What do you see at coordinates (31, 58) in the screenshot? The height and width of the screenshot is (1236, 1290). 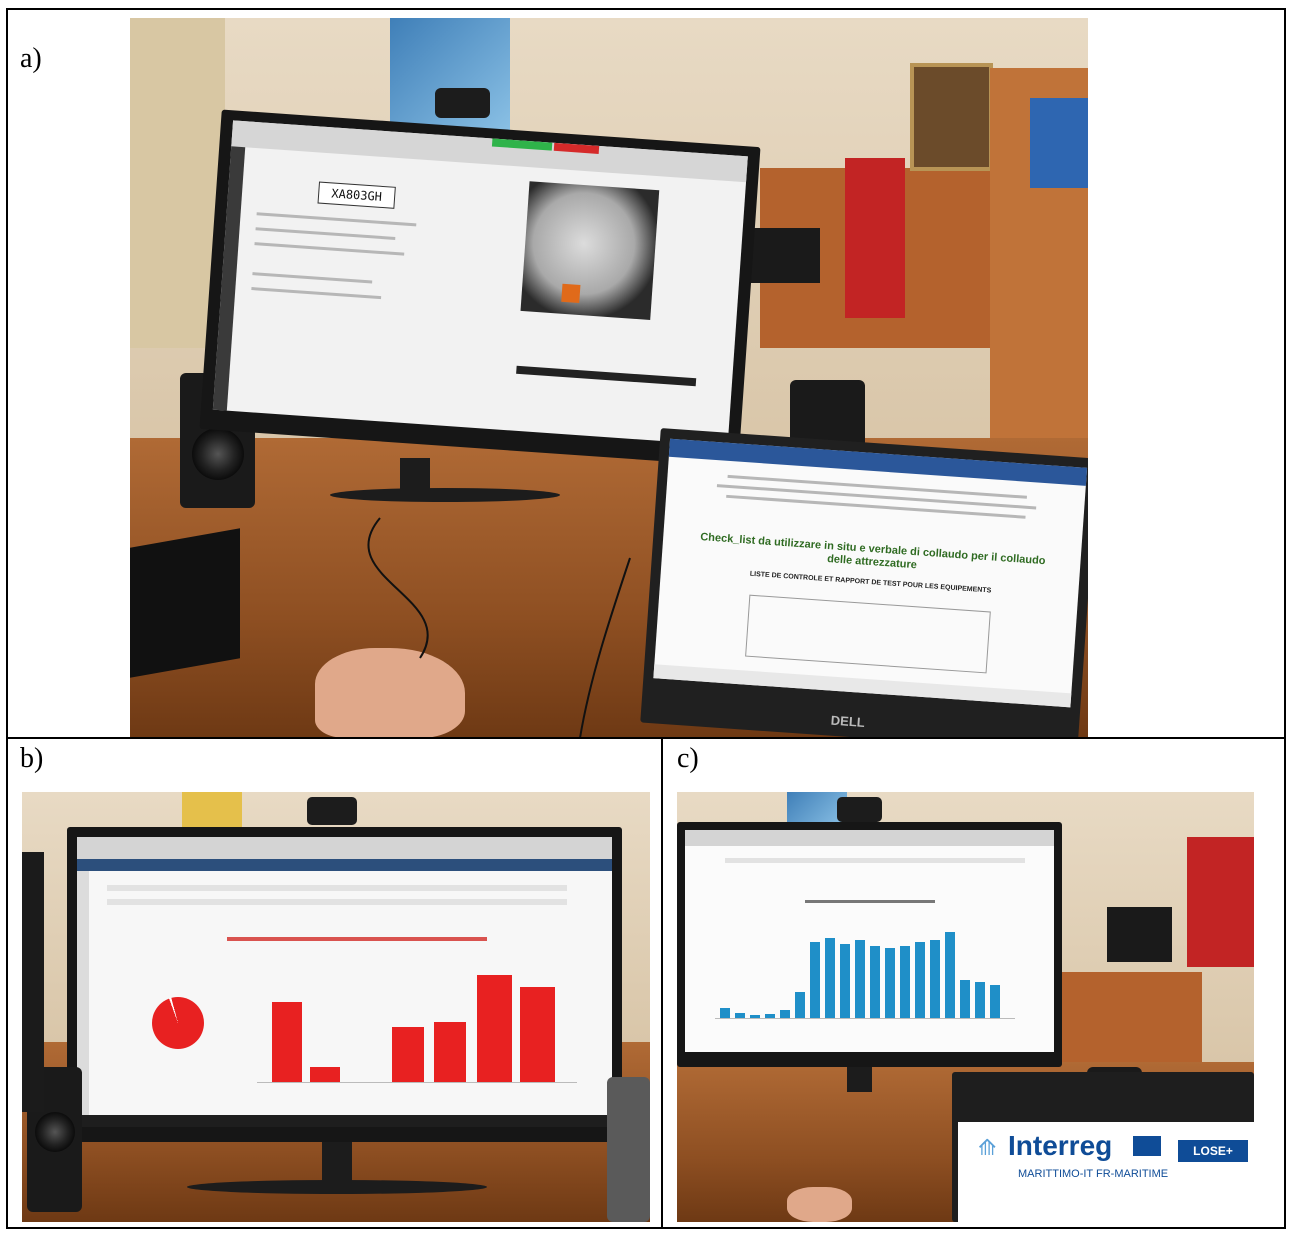 I see `panel-a-label: a)` at bounding box center [31, 58].